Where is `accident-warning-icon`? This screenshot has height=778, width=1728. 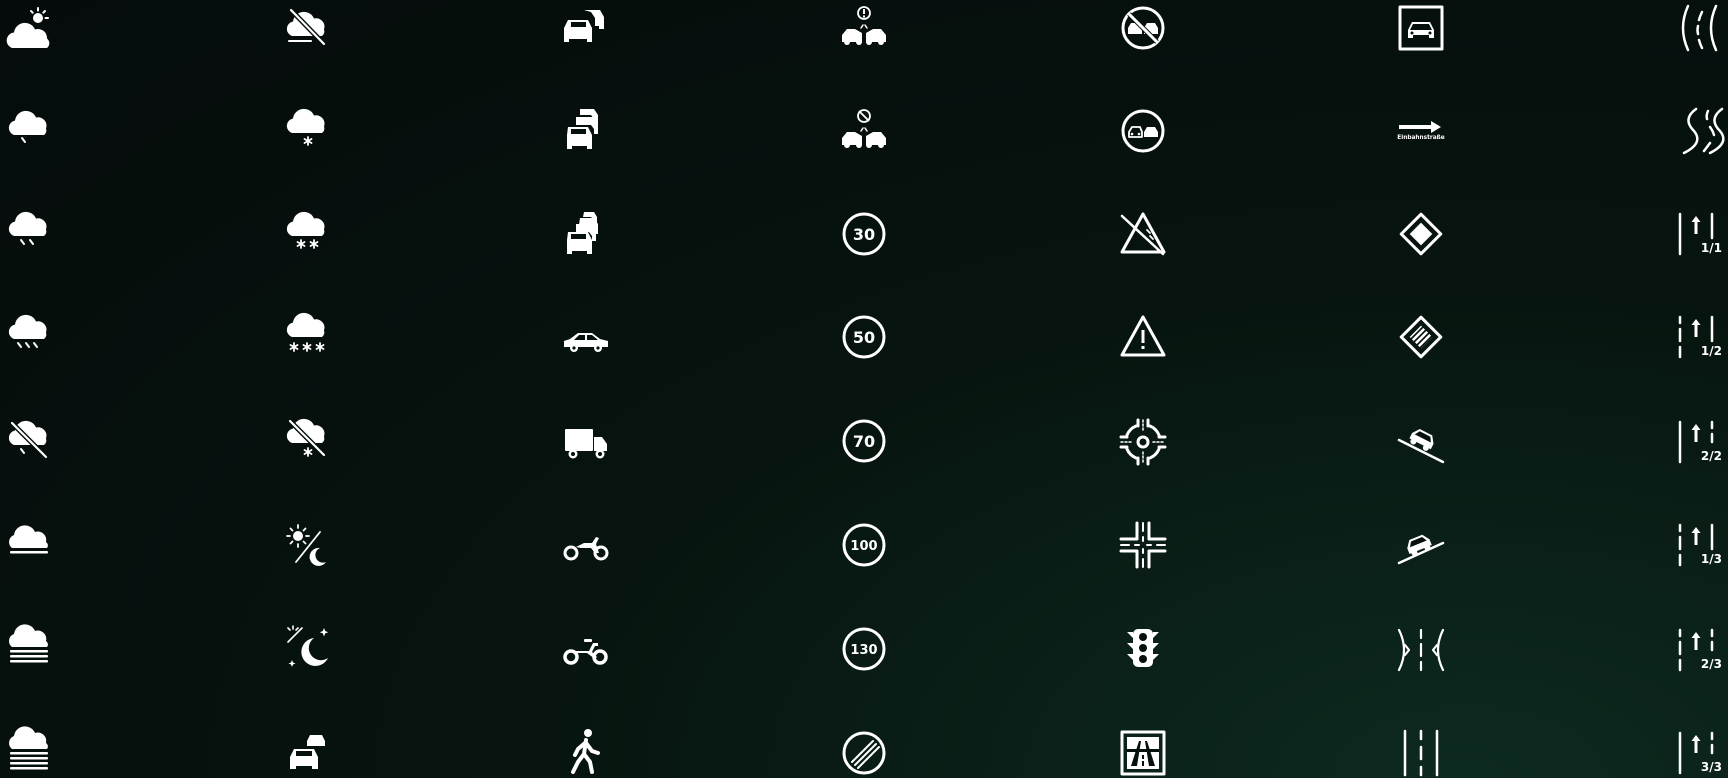
accident-warning-icon is located at coordinates (864, 28).